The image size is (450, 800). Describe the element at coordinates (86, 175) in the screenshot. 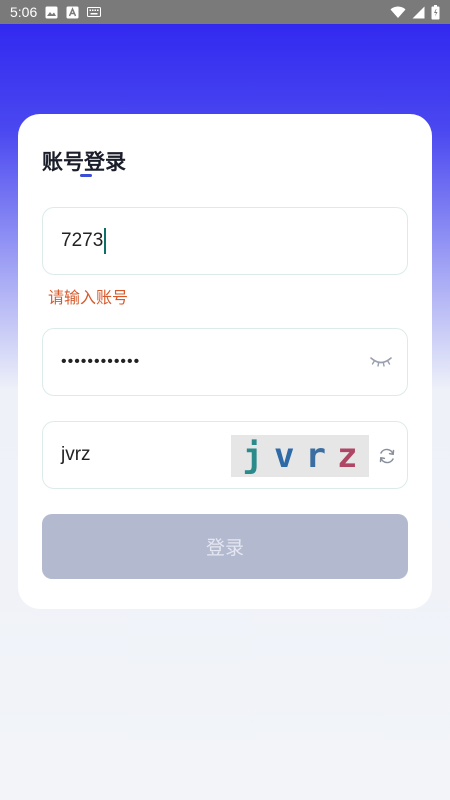

I see `title-accent-underline` at that location.